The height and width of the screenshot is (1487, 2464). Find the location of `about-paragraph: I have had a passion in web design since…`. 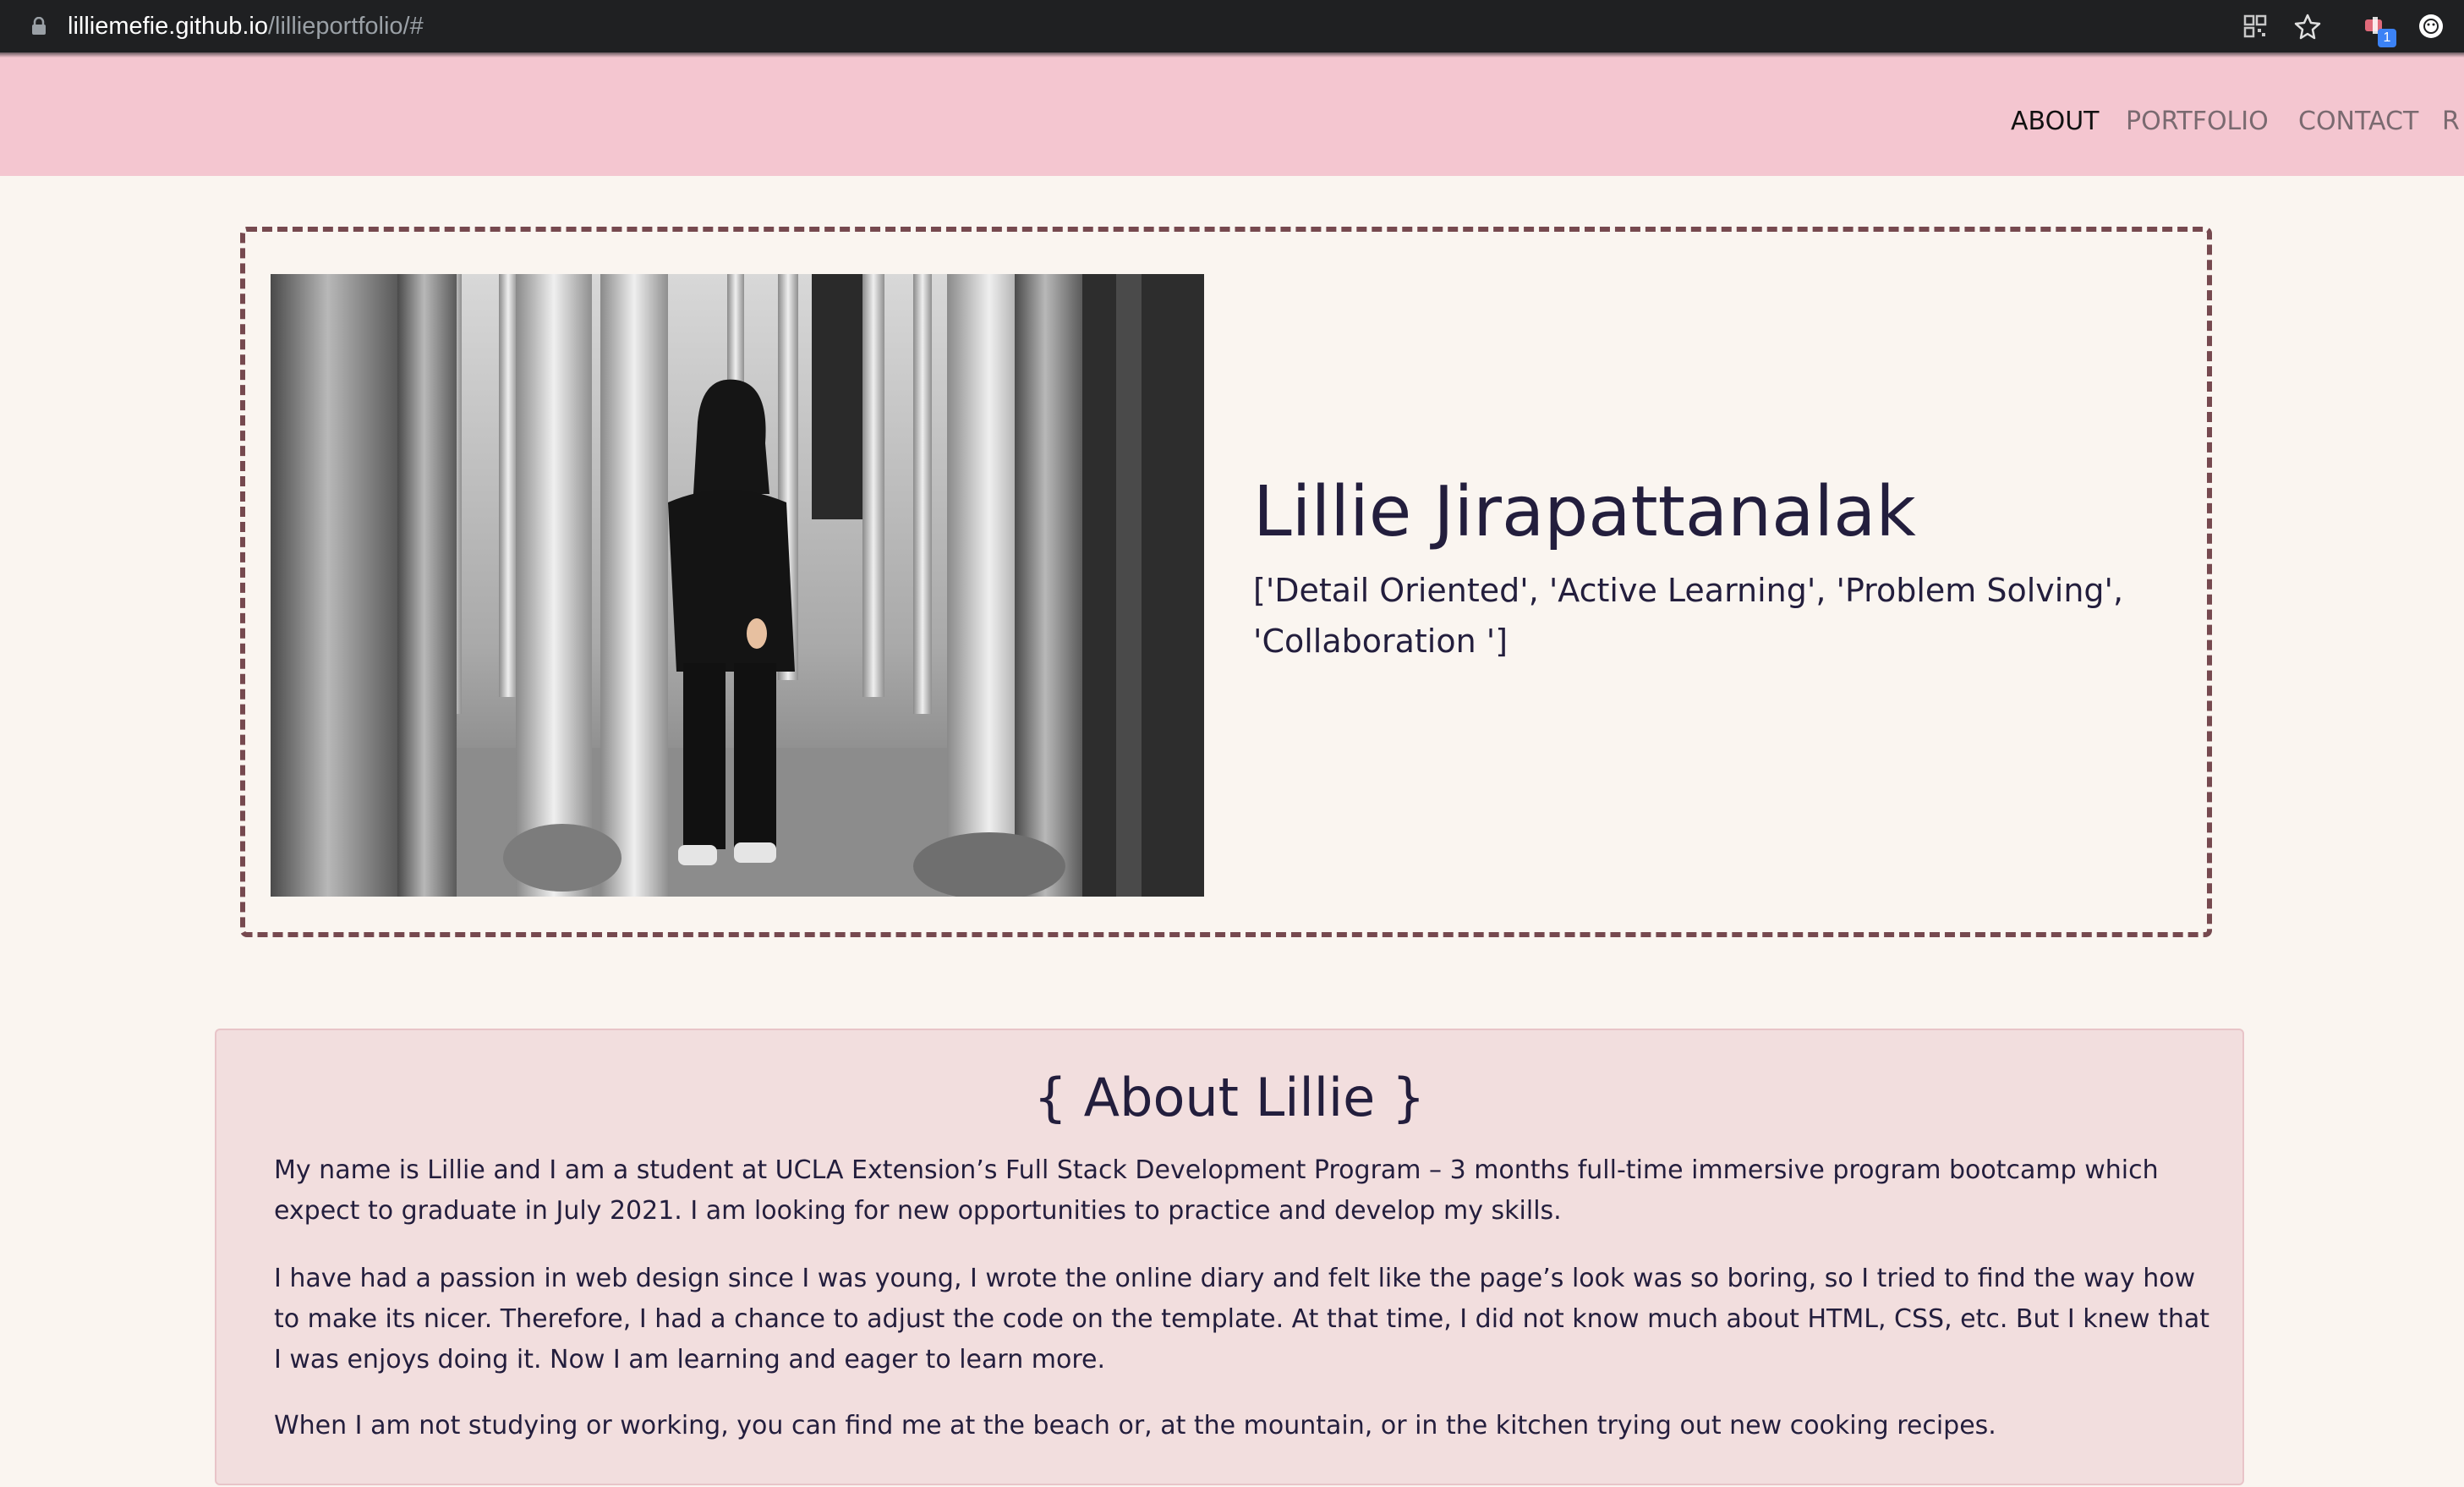

about-paragraph: I have had a passion in web design since… is located at coordinates (1242, 1319).